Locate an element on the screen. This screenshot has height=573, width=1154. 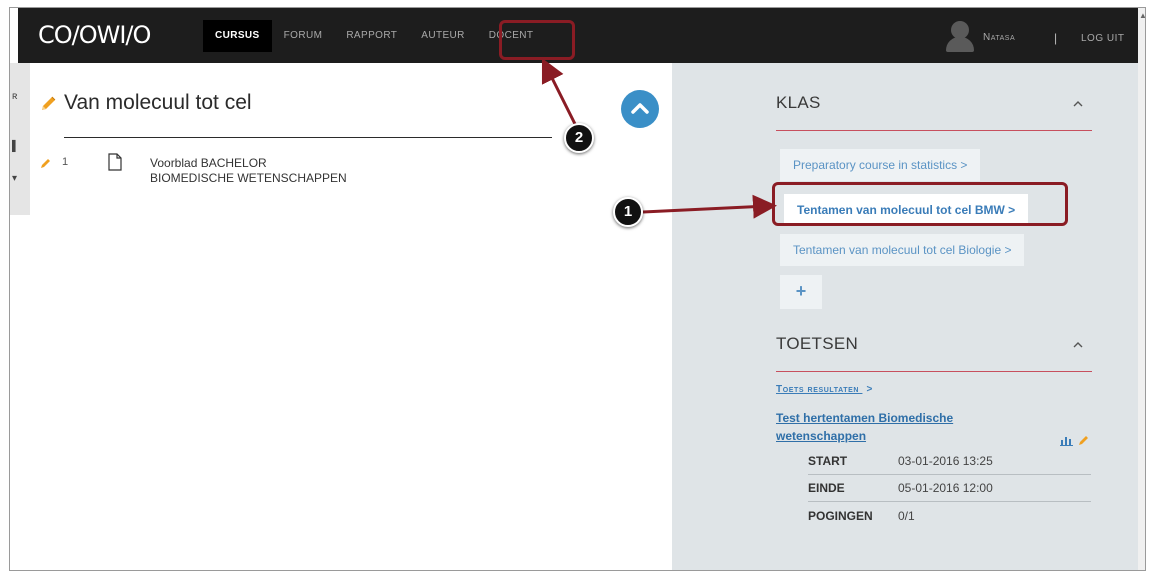
annotation-badge-1: 1 is located at coordinates (628, 212).